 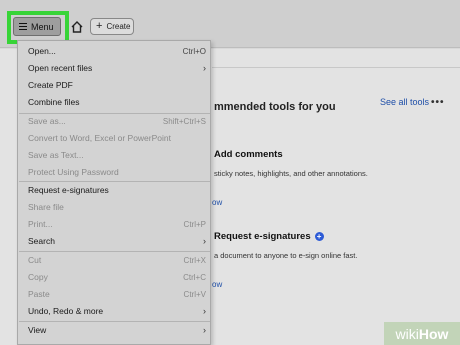 I want to click on menu-item-convert: Convert to Word, Excel or PowerPoint, so click(x=117, y=138).